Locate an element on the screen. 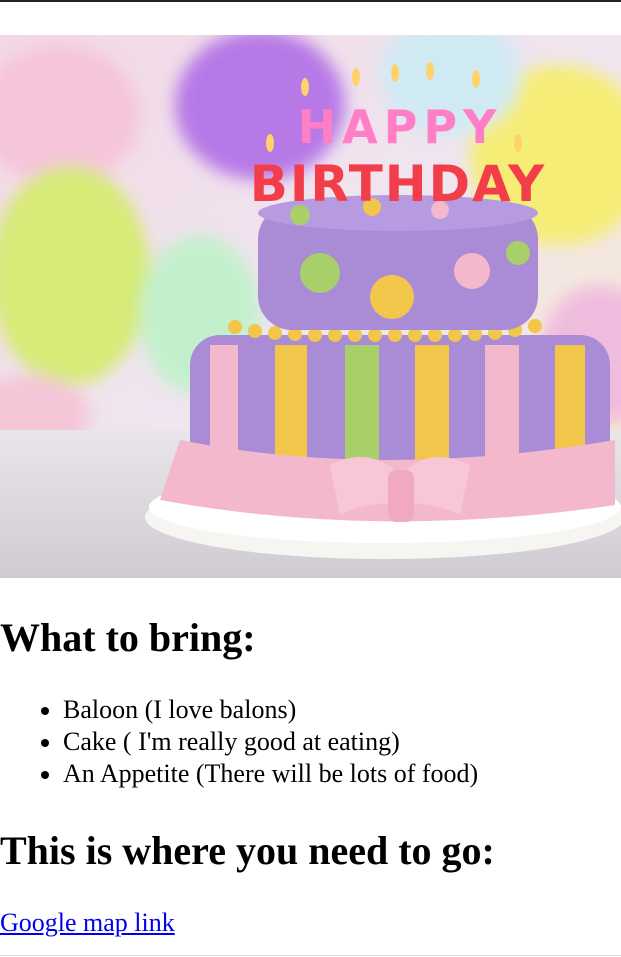 The width and height of the screenshot is (621, 957). happy-candle-text: HAPPY is located at coordinates (400, 127).